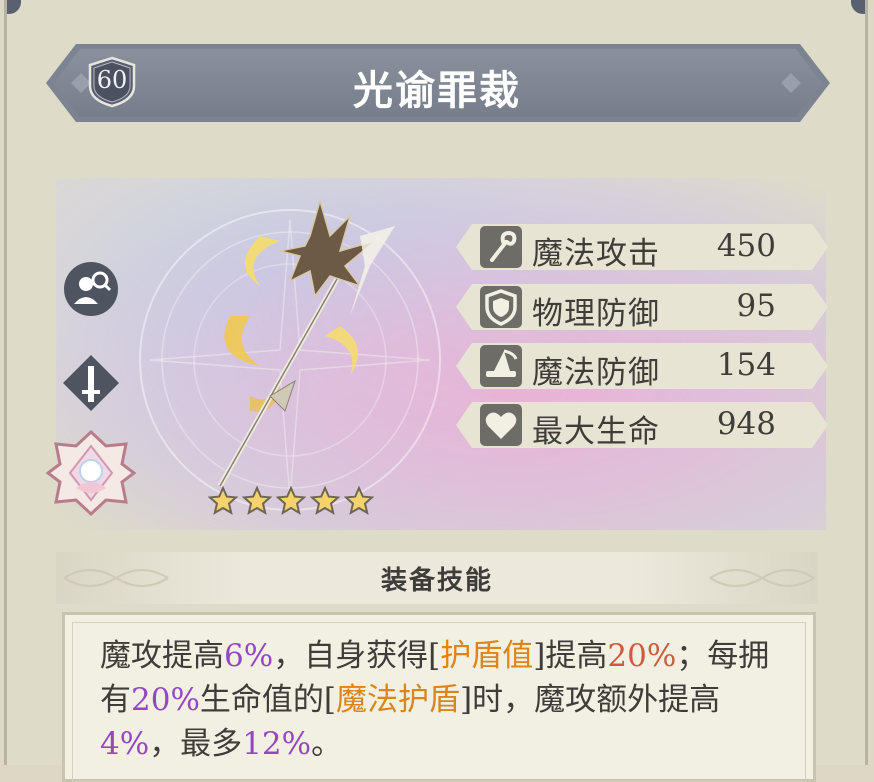  I want to click on stat-value: 95, so click(756, 306).